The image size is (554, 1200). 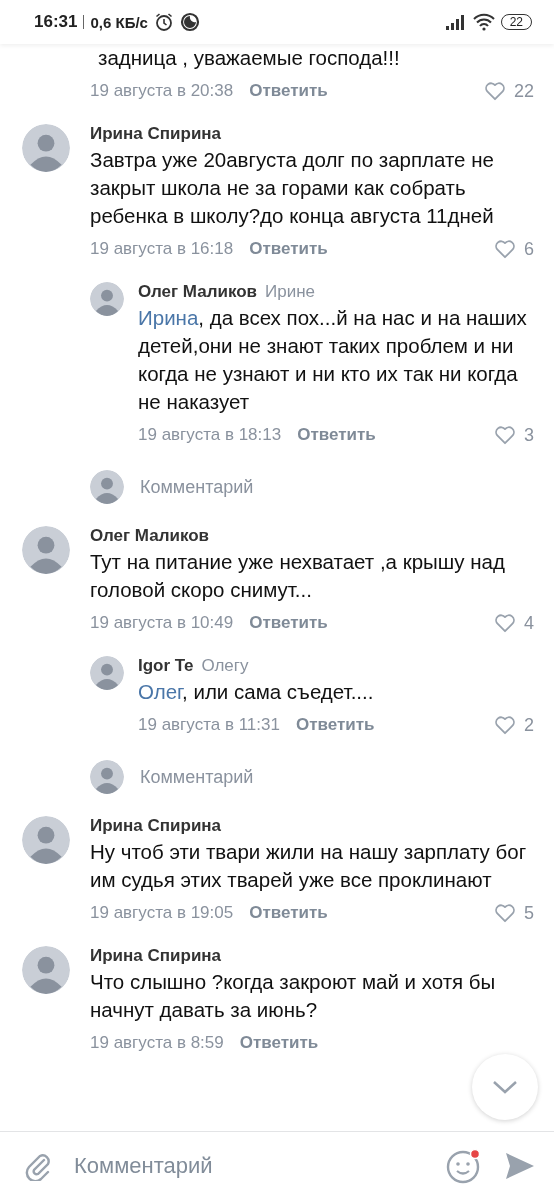 What do you see at coordinates (529, 435) in the screenshot?
I see `like-count: 3` at bounding box center [529, 435].